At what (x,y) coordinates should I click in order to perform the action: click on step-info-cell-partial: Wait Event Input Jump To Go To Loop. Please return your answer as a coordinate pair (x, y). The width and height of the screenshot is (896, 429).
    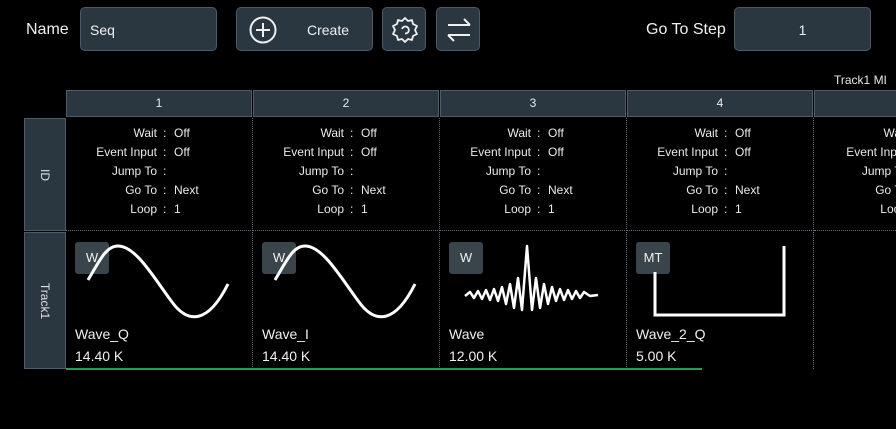
    Looking at the image, I should click on (855, 174).